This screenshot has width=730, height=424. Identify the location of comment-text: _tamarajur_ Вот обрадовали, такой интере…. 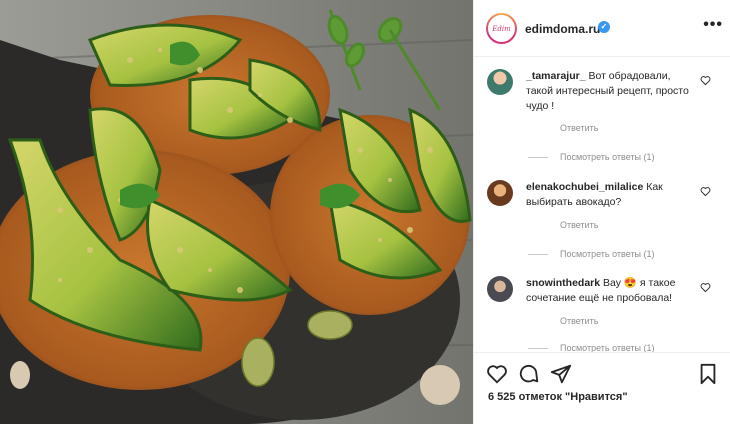
(611, 91).